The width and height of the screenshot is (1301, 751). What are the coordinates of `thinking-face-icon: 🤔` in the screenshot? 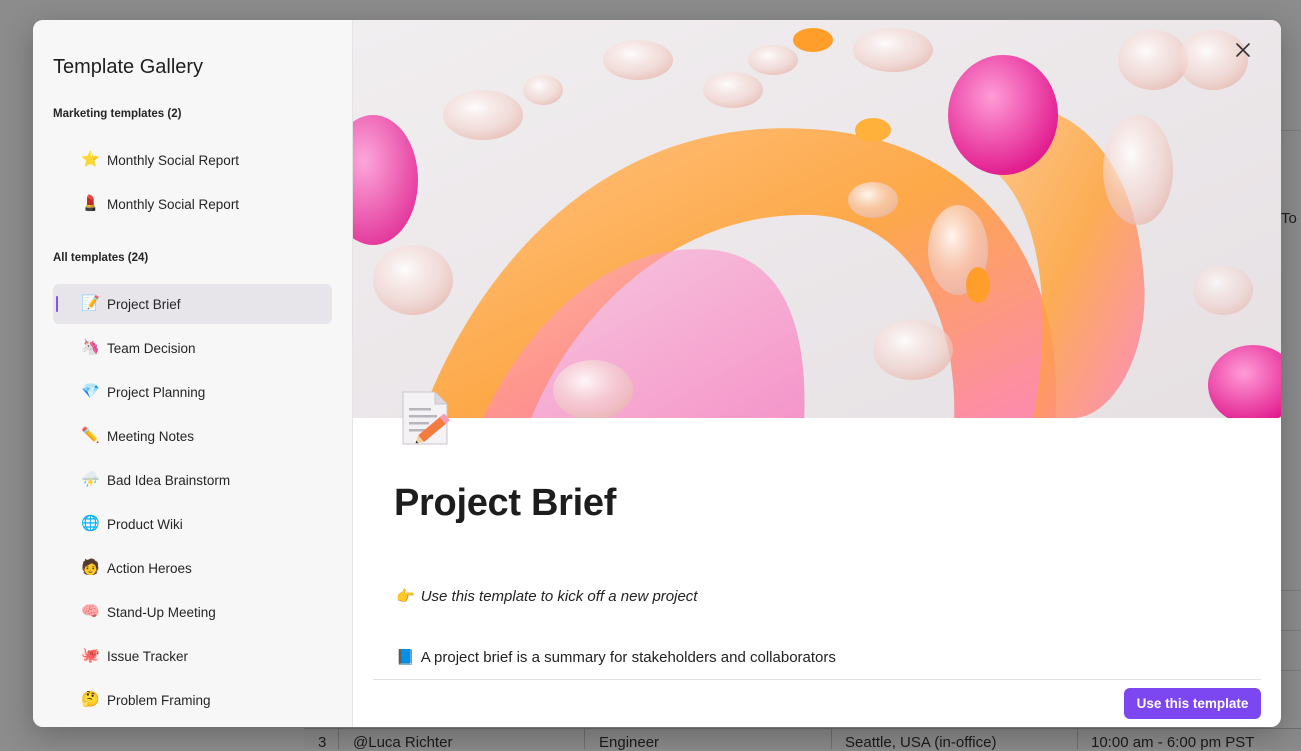 It's located at (90, 699).